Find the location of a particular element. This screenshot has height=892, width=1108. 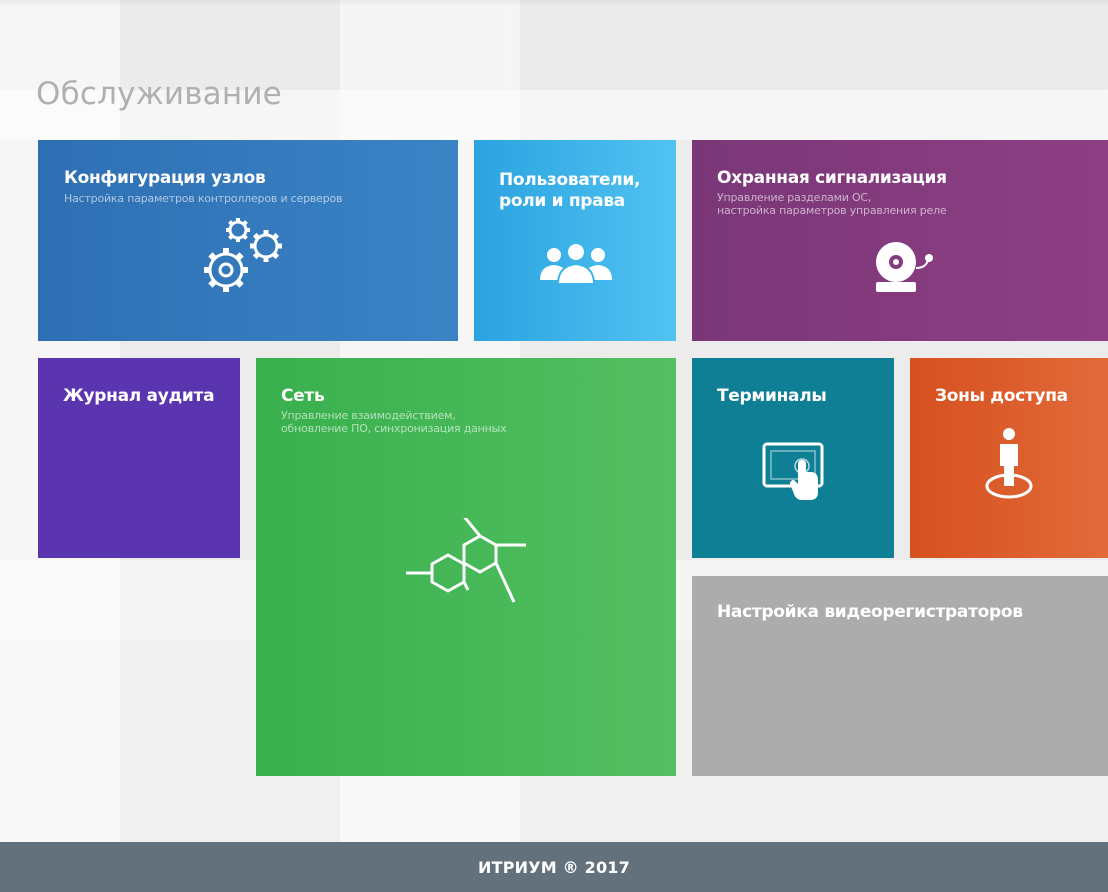

tile-title: Конфигурация узлов is located at coordinates (165, 178).